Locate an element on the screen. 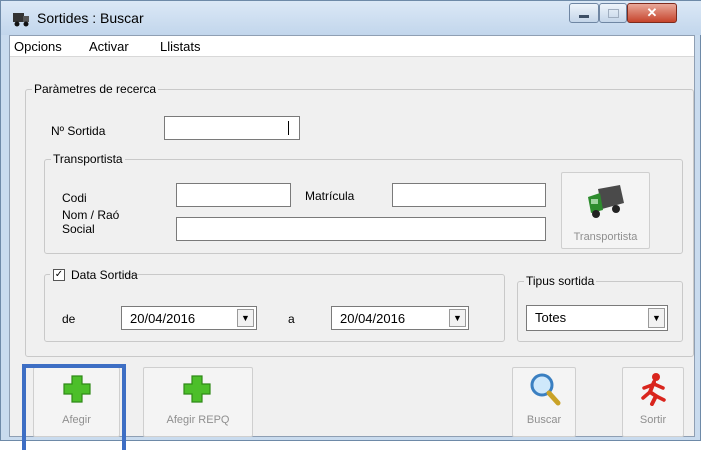 This screenshot has width=701, height=450. nom-label-line1: Nom / Raó is located at coordinates (91, 215).